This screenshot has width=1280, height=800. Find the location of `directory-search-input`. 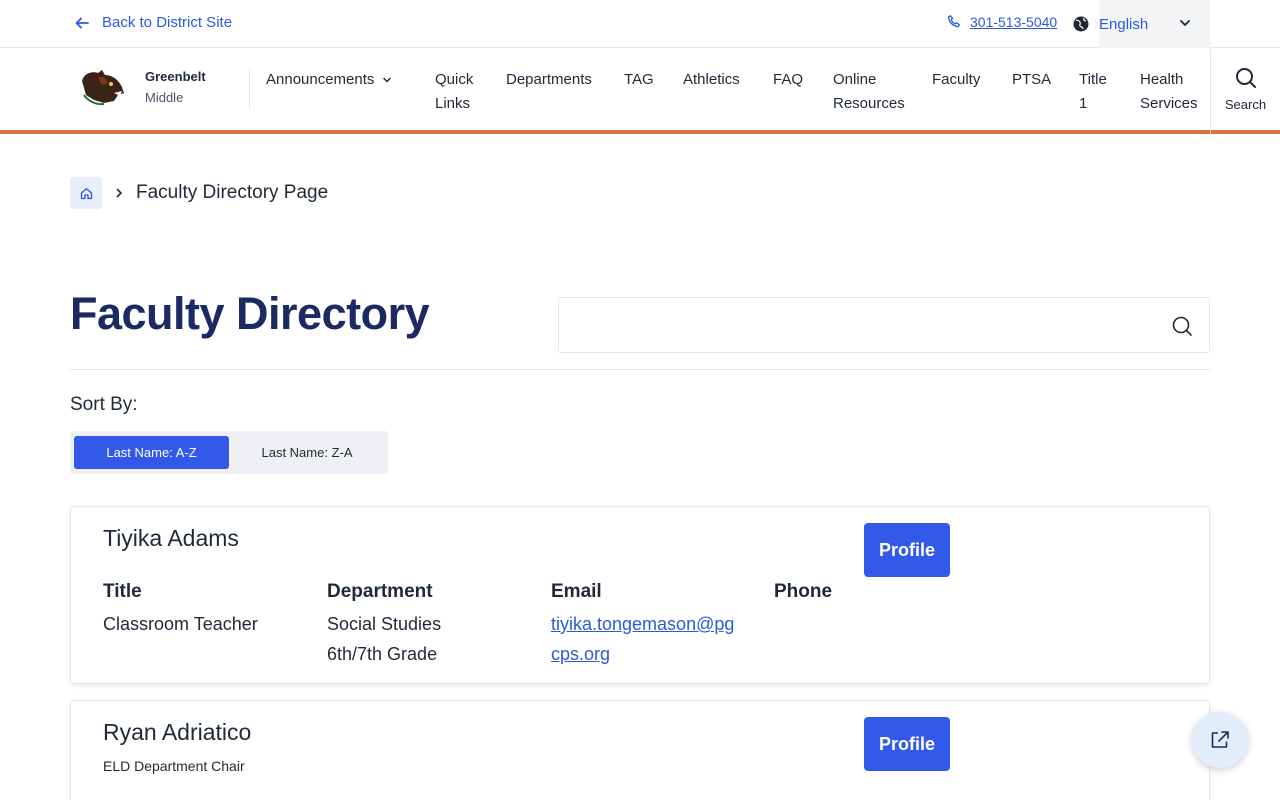

directory-search-input is located at coordinates (849, 325).